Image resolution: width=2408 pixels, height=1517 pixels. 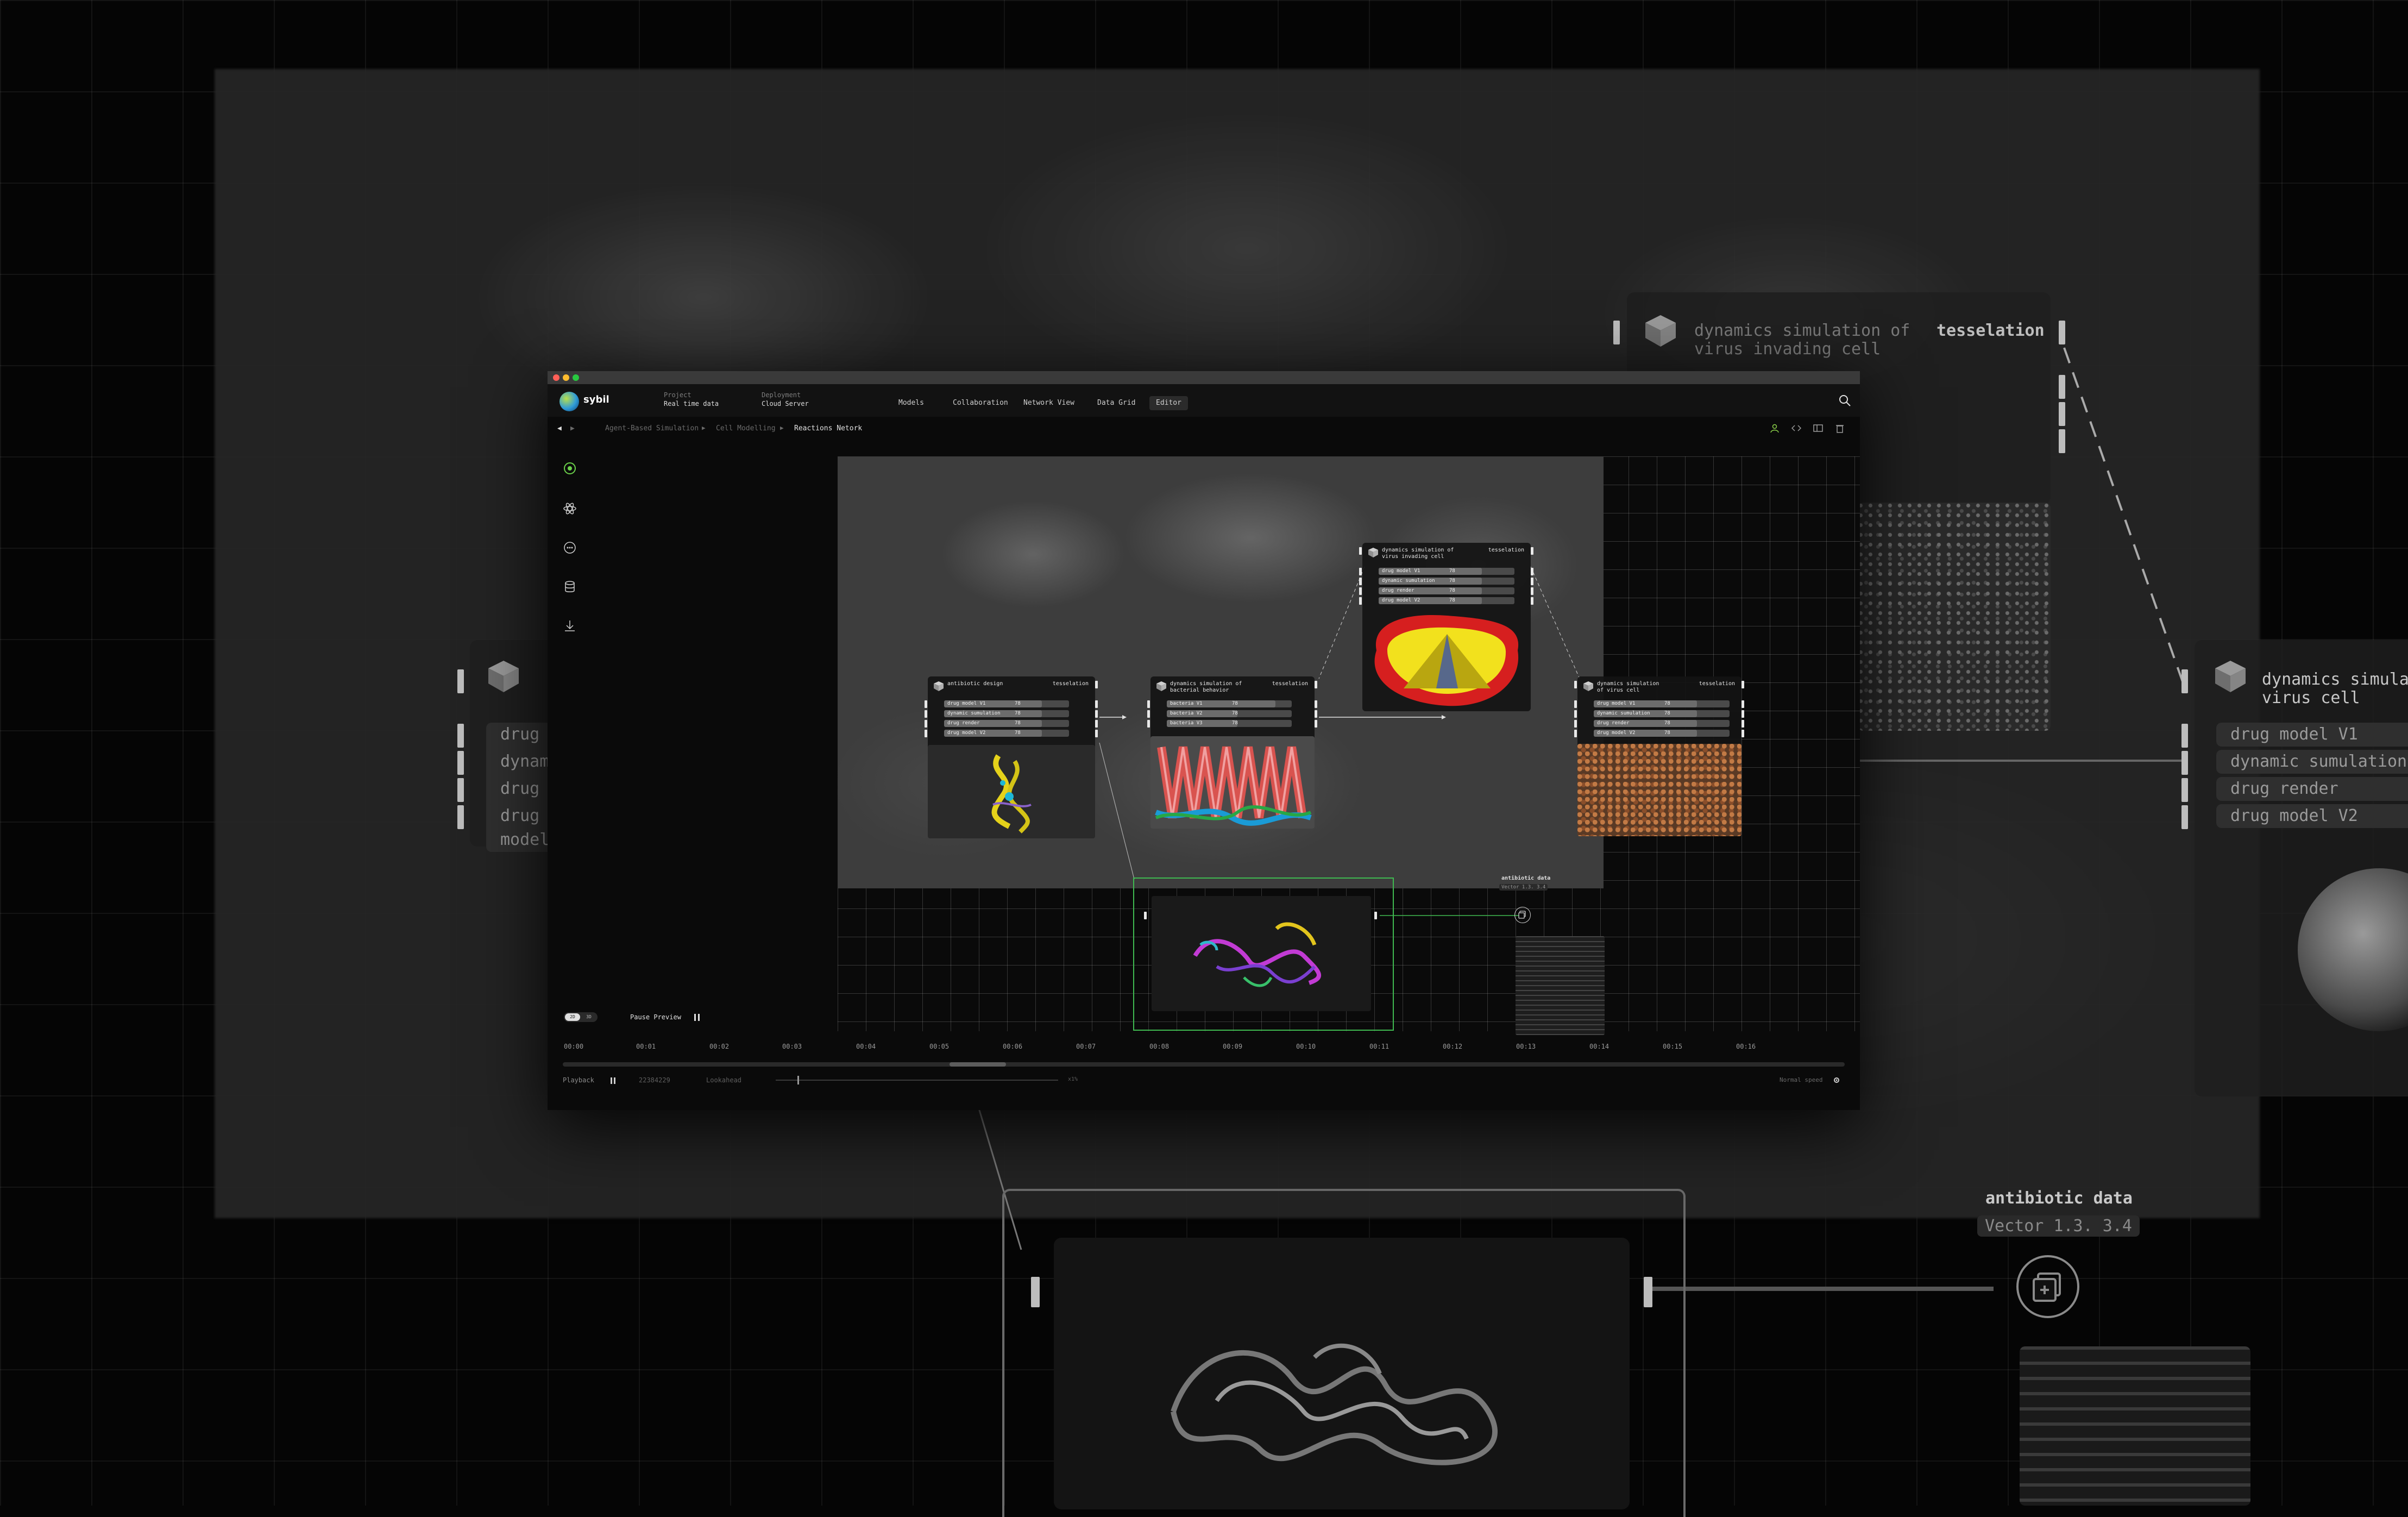 What do you see at coordinates (1616, 733) in the screenshot?
I see `param-label: drug model V2` at bounding box center [1616, 733].